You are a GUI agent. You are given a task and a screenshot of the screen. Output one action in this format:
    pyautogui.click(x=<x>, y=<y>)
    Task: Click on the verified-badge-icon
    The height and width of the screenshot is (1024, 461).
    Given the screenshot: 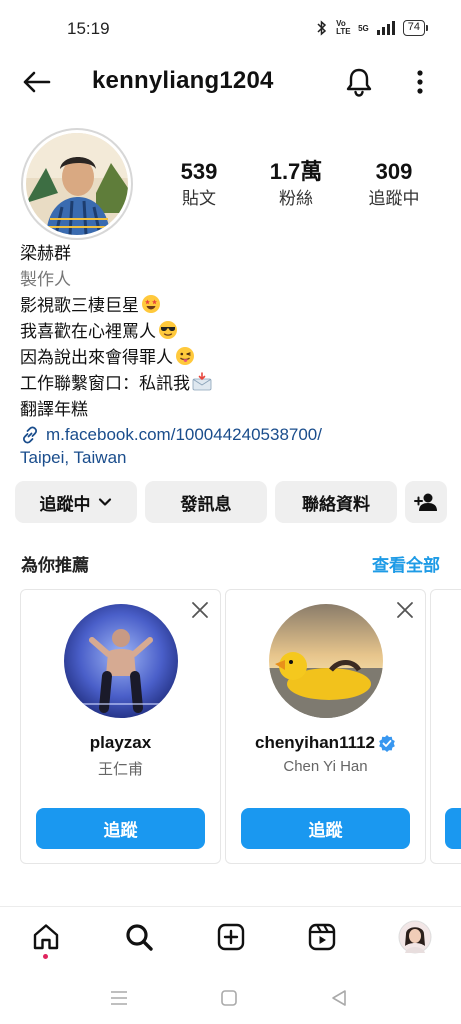 What is the action you would take?
    pyautogui.click(x=387, y=743)
    